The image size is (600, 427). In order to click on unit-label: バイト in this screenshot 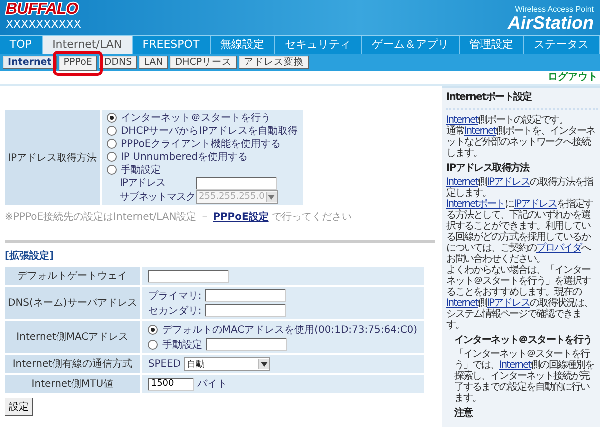, I will do `click(212, 384)`.